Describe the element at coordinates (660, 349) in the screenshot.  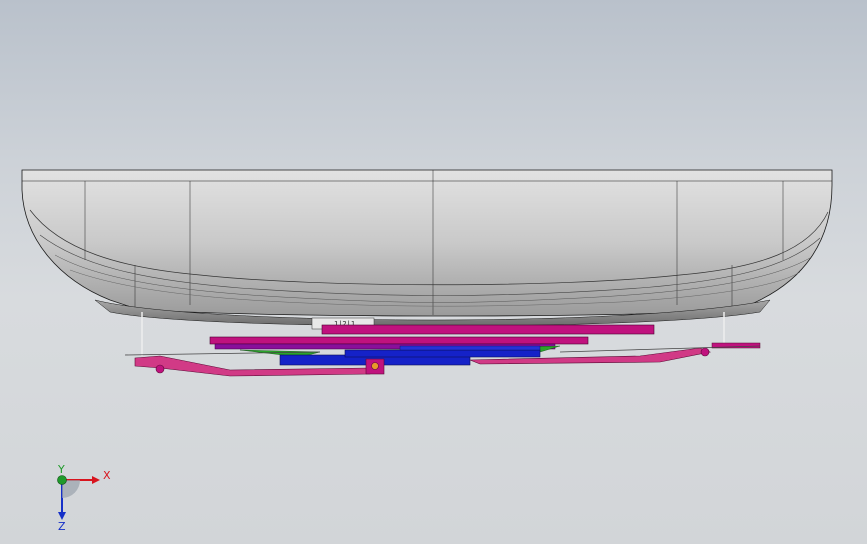
I see `tie-rod` at that location.